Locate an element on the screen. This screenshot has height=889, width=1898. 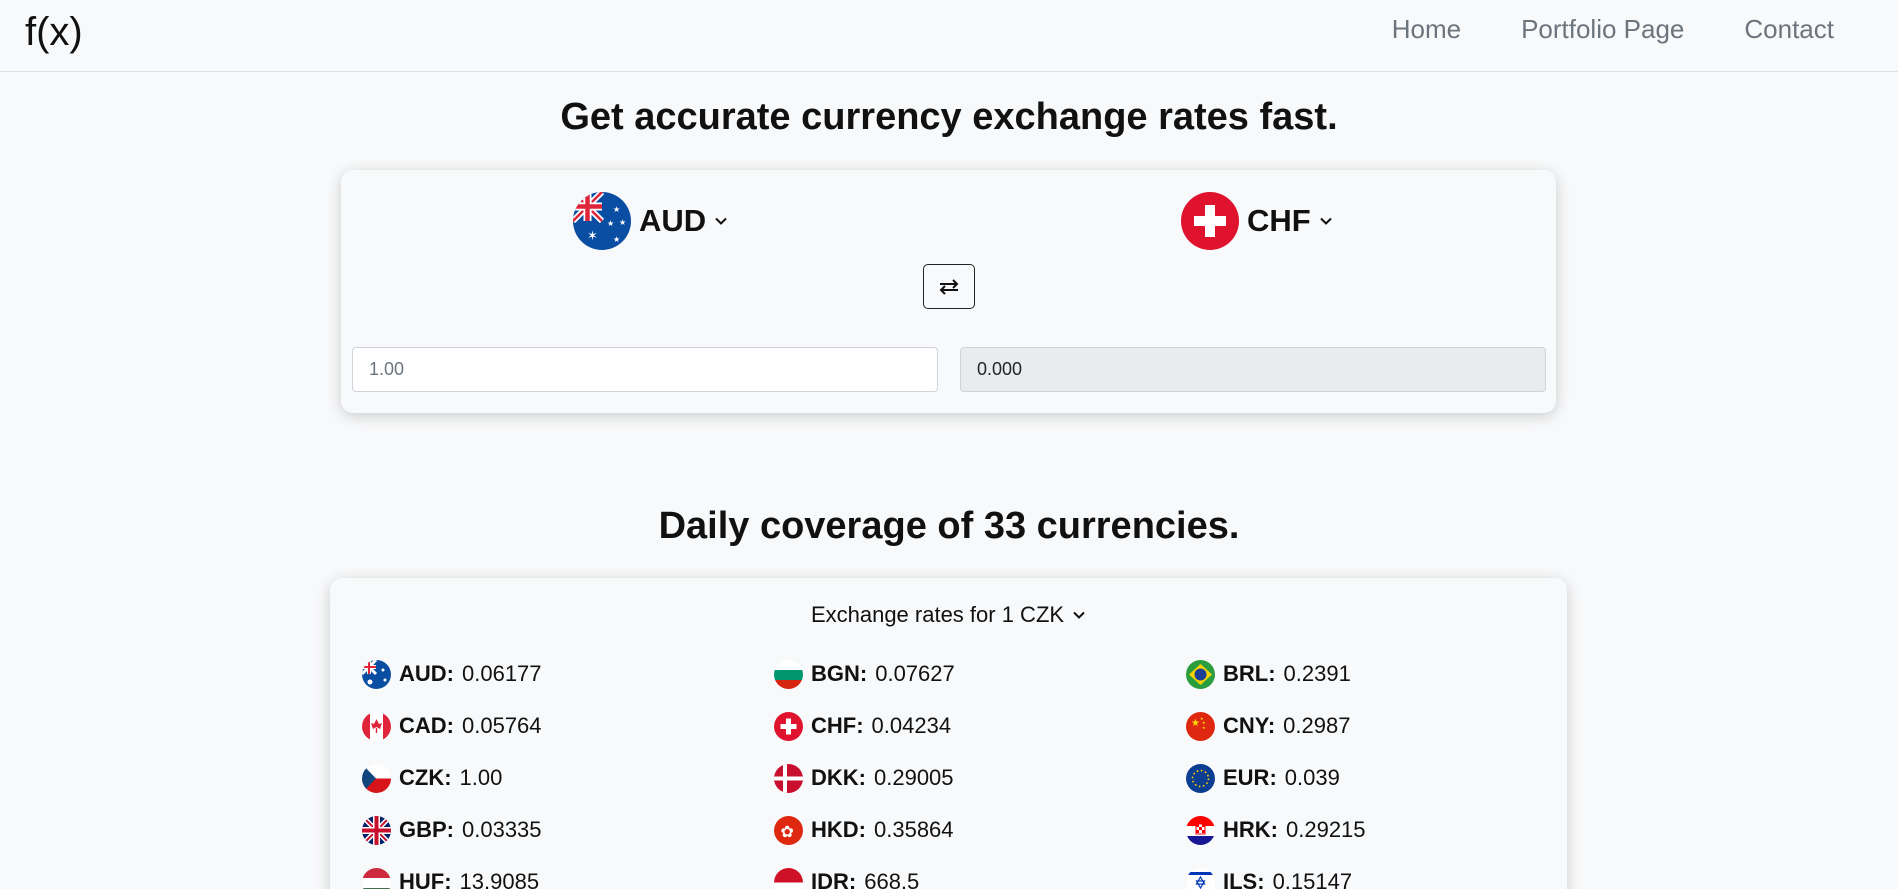
from-currency-select: ✶ ★ ★ ★ ★ AUD is located at coordinates (650, 221).